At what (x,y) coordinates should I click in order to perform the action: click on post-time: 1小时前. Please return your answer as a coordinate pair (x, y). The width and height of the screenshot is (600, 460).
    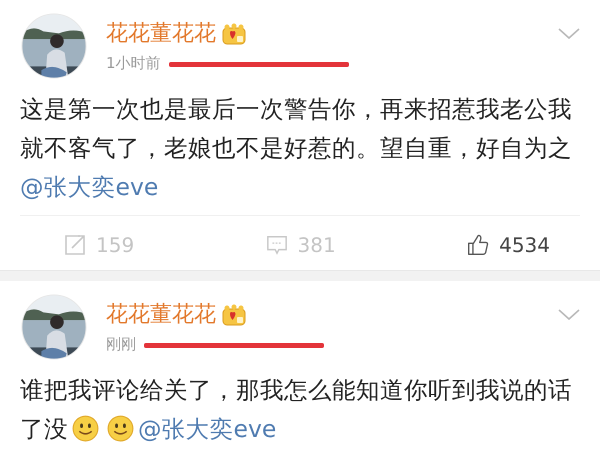
    Looking at the image, I should click on (133, 63).